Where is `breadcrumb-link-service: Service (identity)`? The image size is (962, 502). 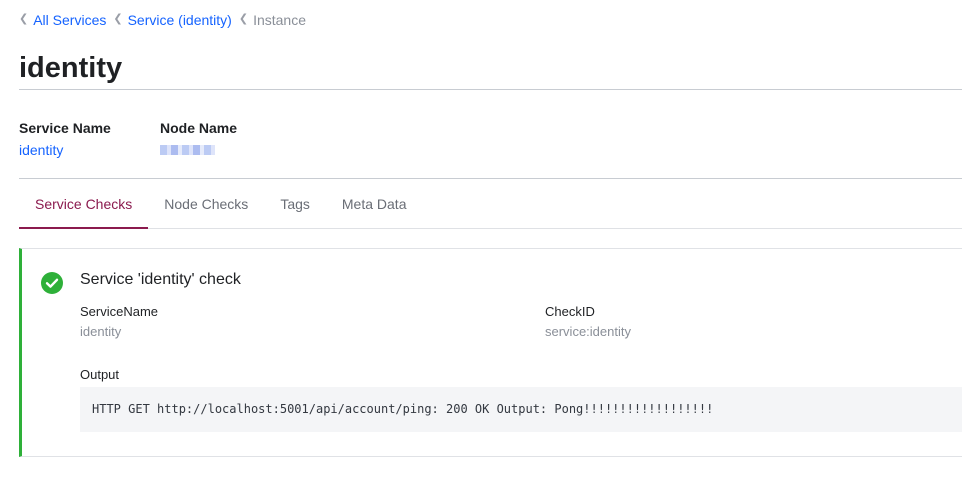 breadcrumb-link-service: Service (identity) is located at coordinates (180, 20).